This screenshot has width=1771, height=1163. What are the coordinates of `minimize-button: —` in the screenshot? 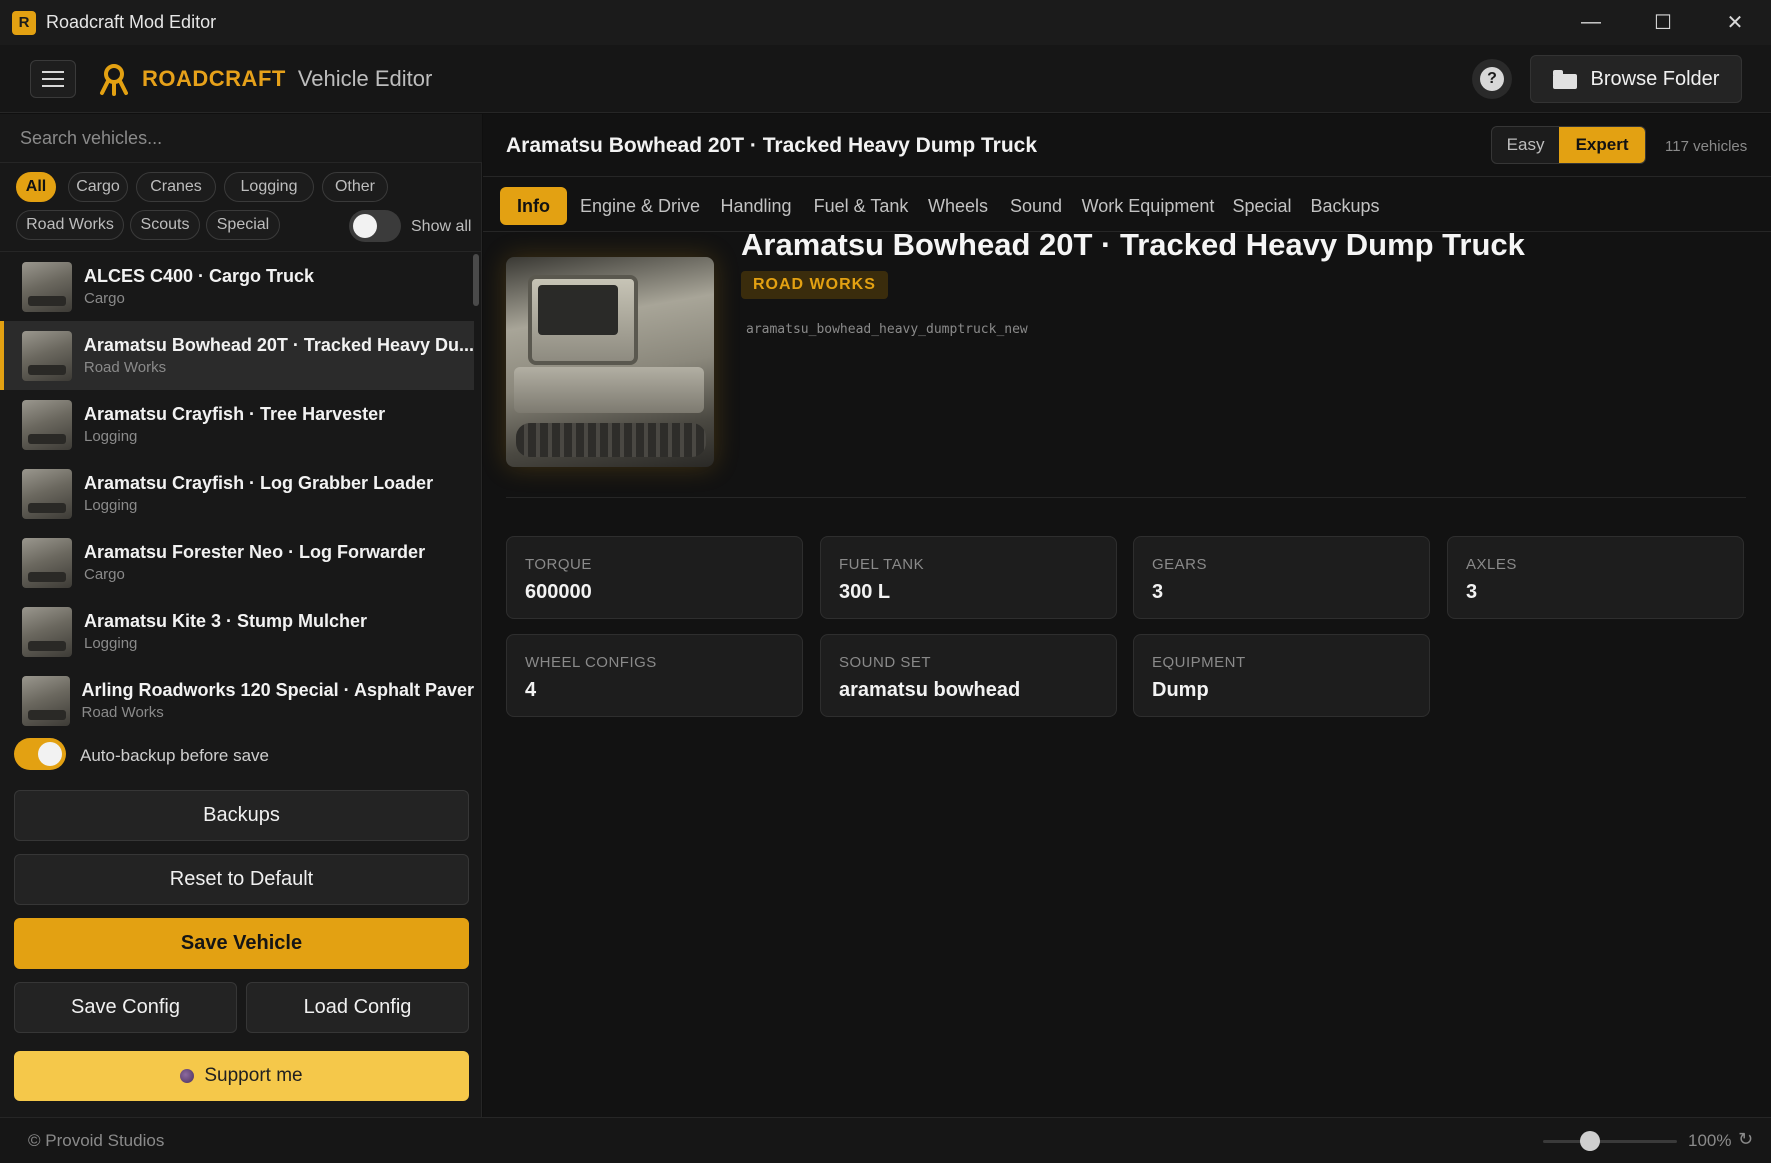 It's located at (1591, 22).